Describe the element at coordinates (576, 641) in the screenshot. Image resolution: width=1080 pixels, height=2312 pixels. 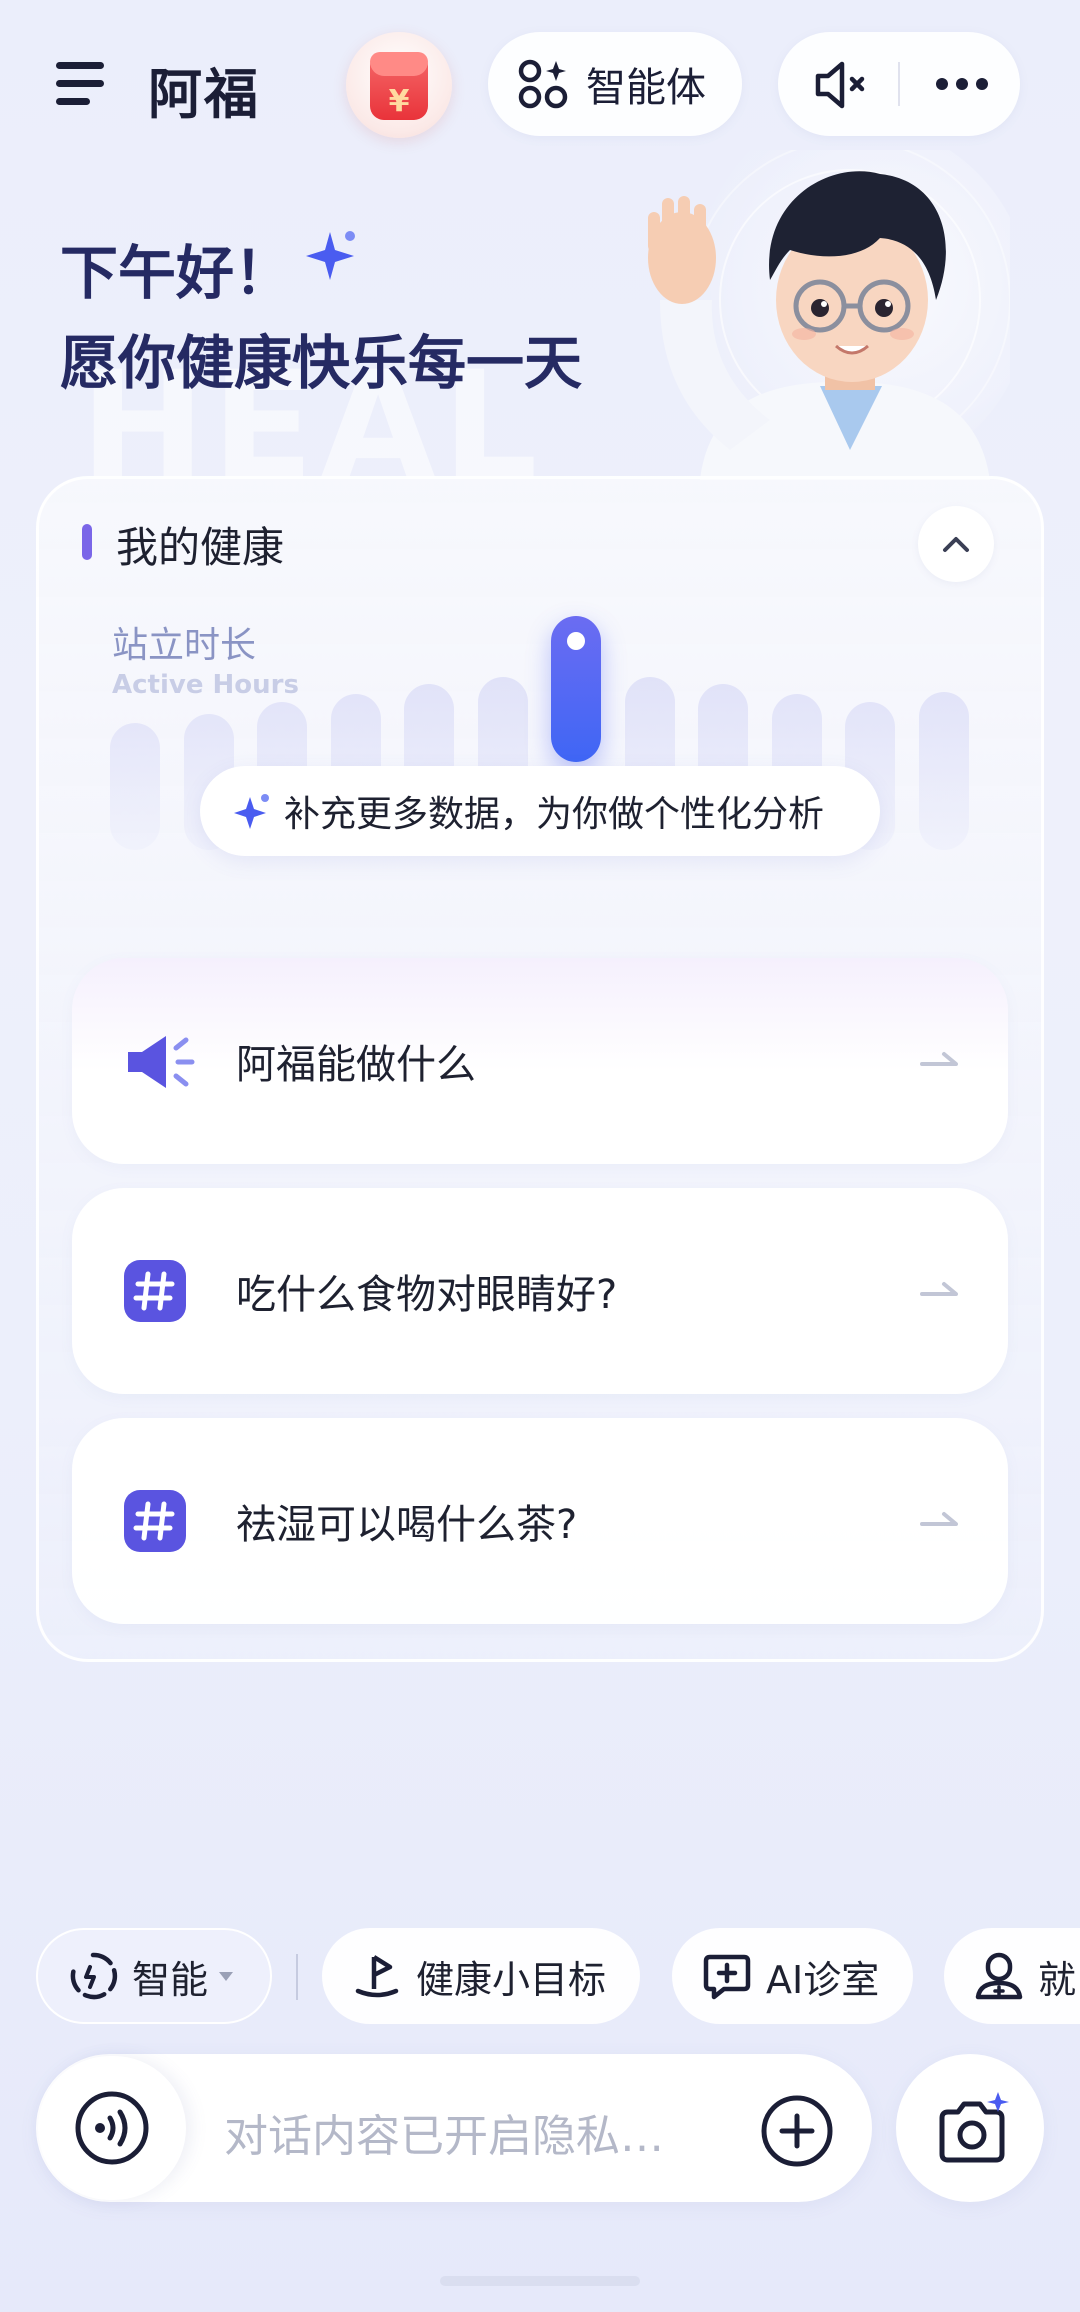
I see `active-bar-dot` at that location.